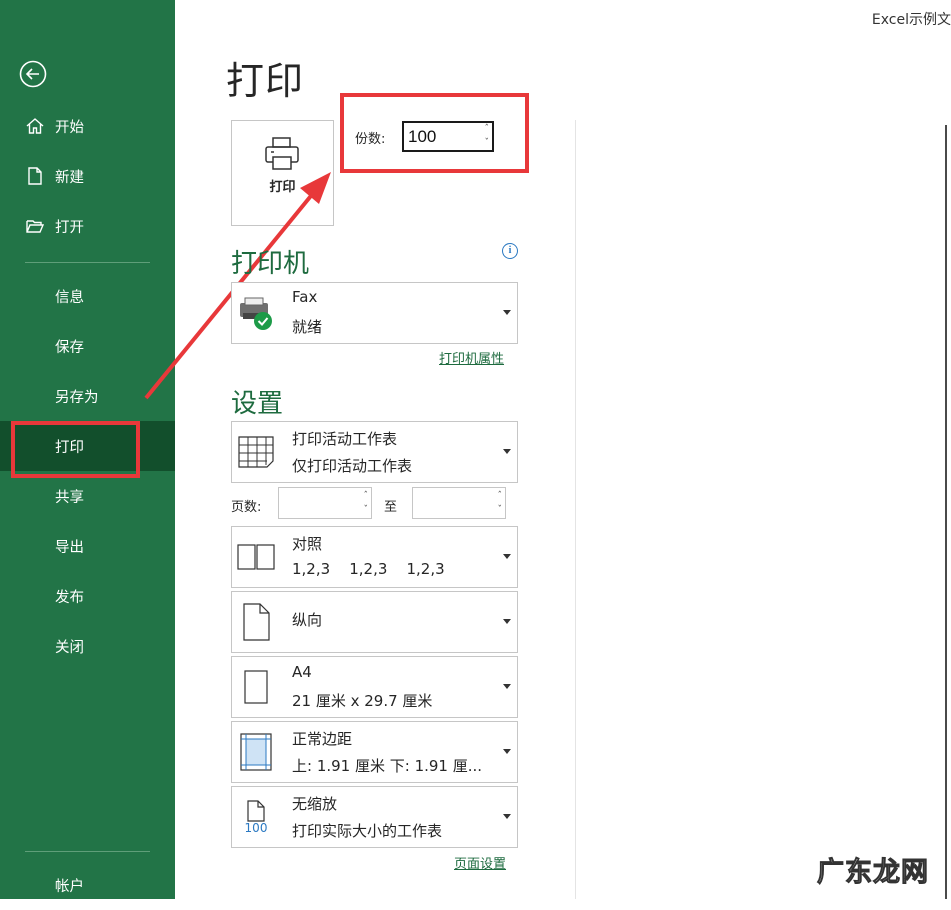  I want to click on nav-save-as-label: 另存为, so click(77, 397).